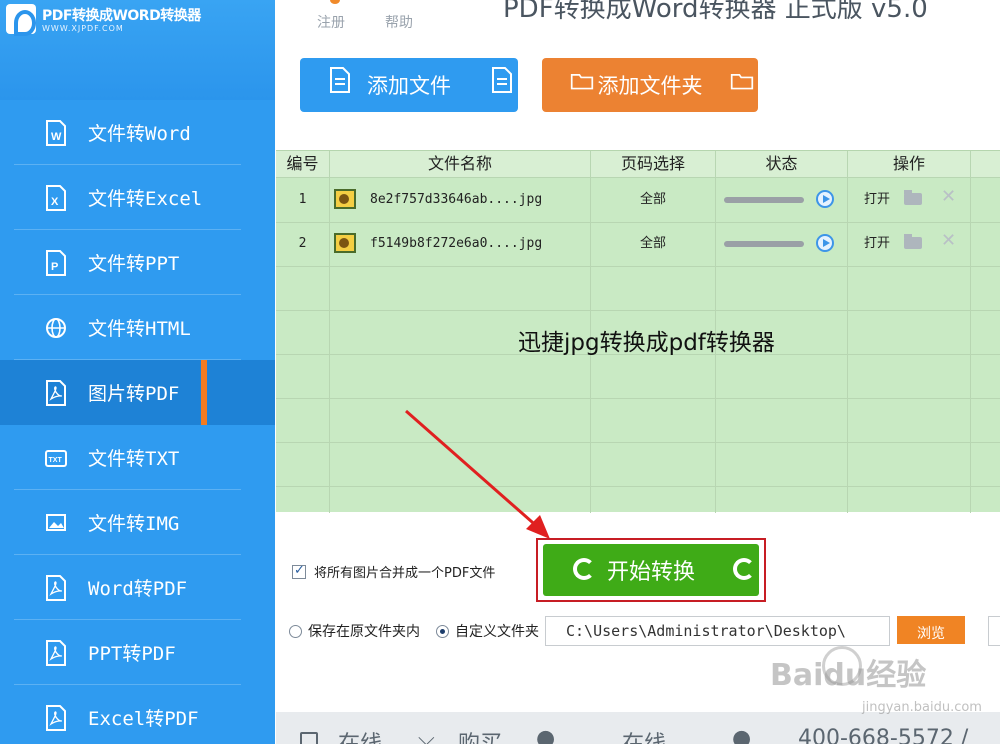 Image resolution: width=1000 pixels, height=744 pixels. Describe the element at coordinates (652, 163) in the screenshot. I see `col-pages: 页码选择` at that location.